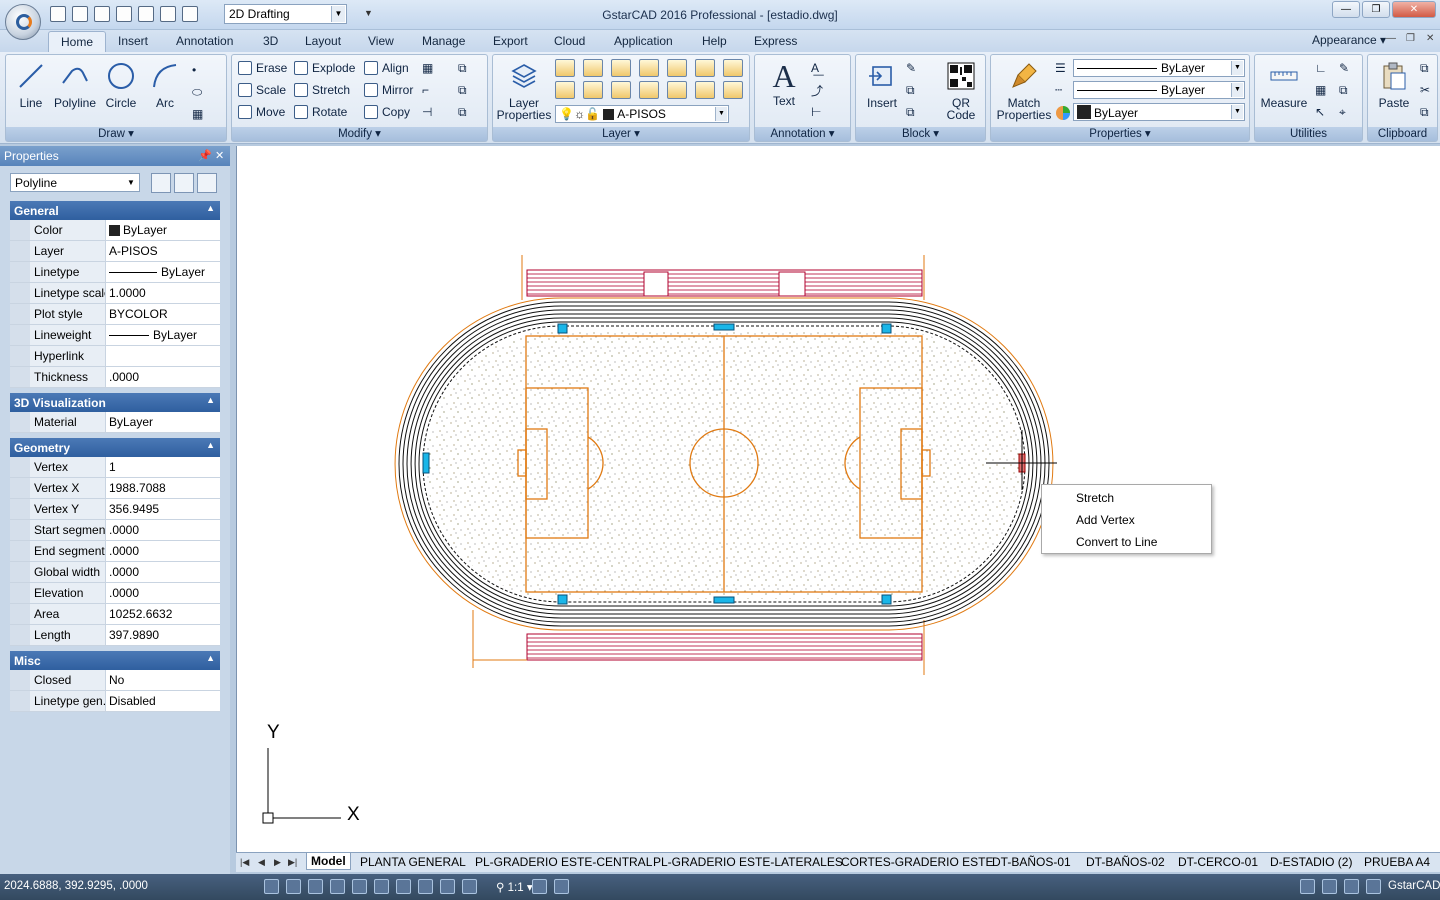  I want to click on create-block-icon: ✎, so click(911, 68).